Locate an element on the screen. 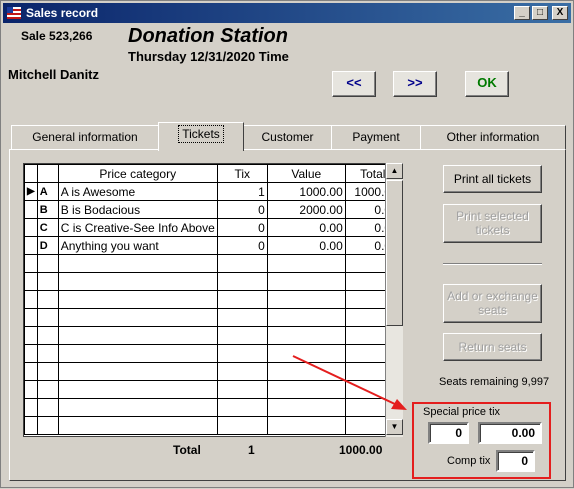  maximize-button: □ is located at coordinates (540, 13).